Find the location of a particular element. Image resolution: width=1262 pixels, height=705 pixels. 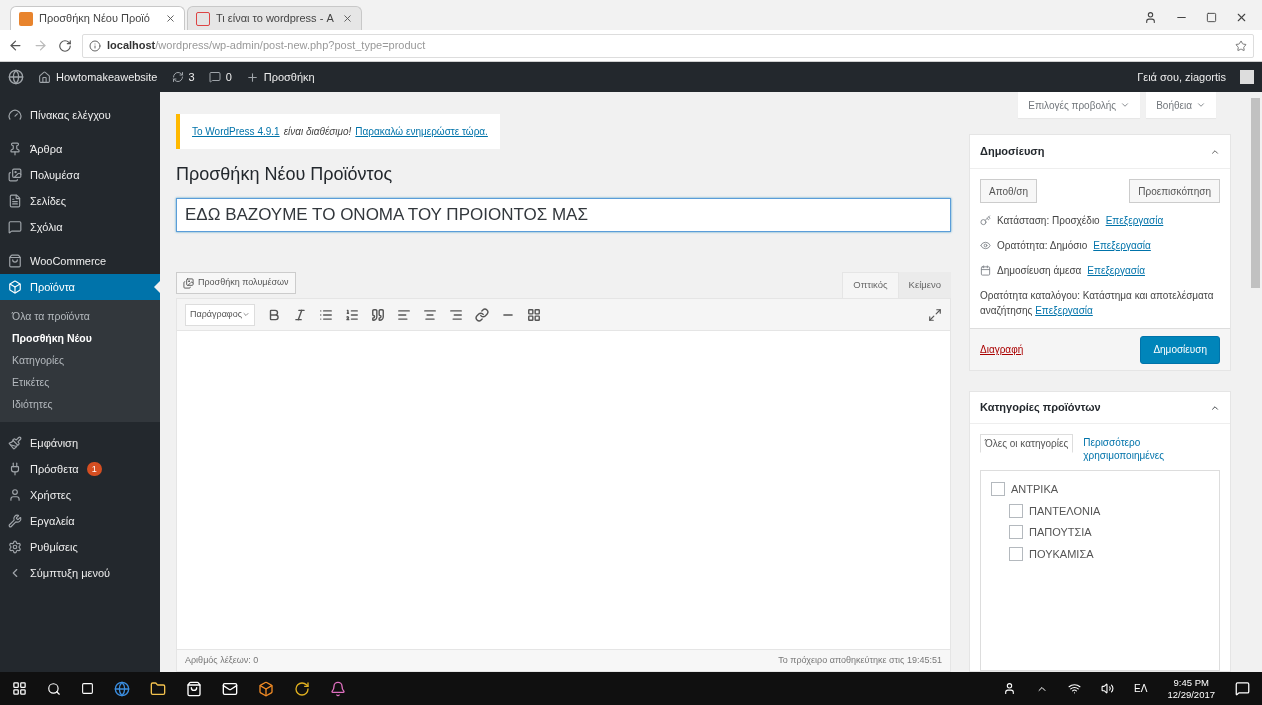

submenu-item: Προσθήκη Νέου is located at coordinates (80, 339).